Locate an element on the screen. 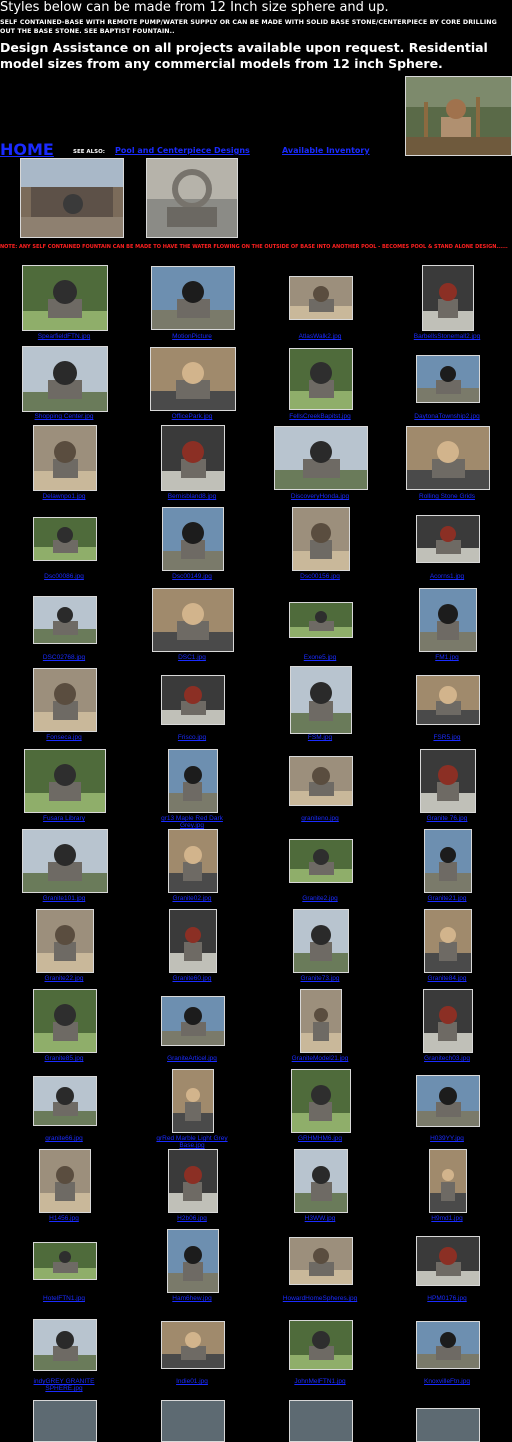 This screenshot has height=1442, width=512. gallery-caption-link: granite66.jpg is located at coordinates (64, 1138).